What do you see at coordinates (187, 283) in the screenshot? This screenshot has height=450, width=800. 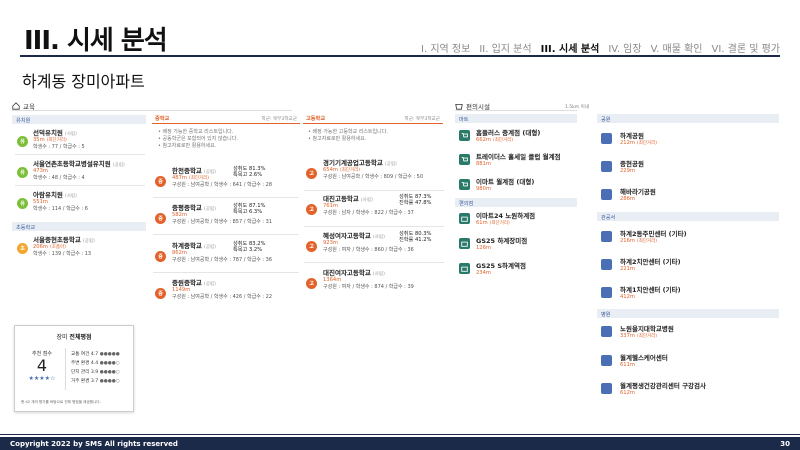 I see `school-name: 중원중학교` at bounding box center [187, 283].